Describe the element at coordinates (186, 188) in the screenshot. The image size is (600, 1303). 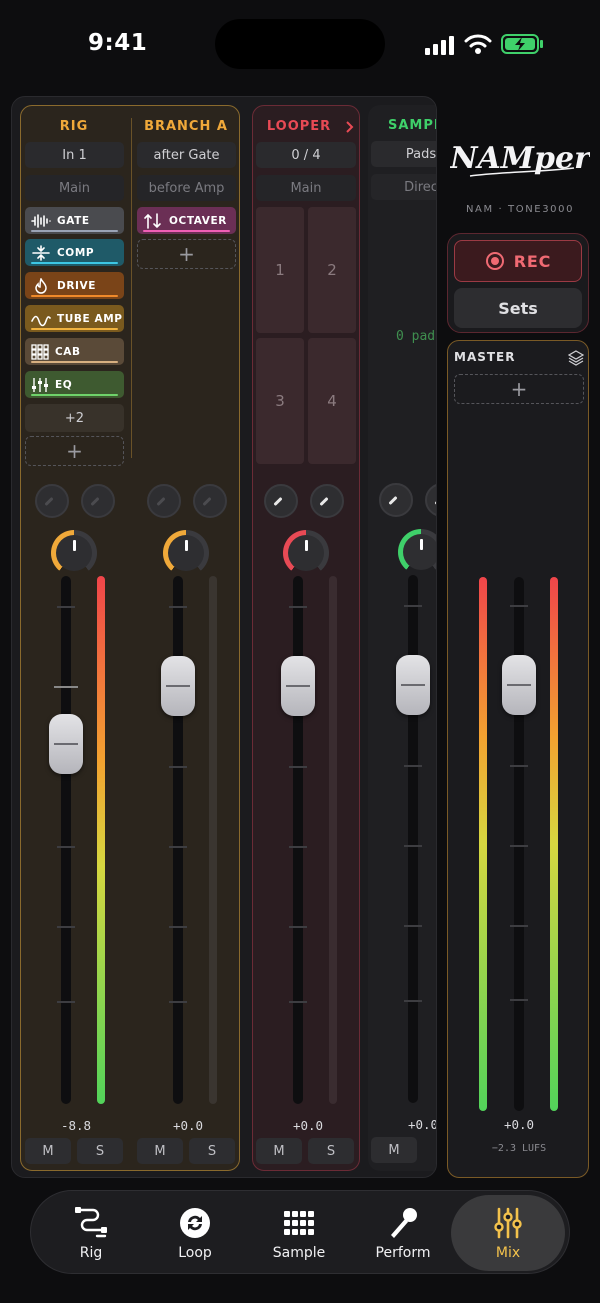
I see `branch-route-select: before Amp` at that location.